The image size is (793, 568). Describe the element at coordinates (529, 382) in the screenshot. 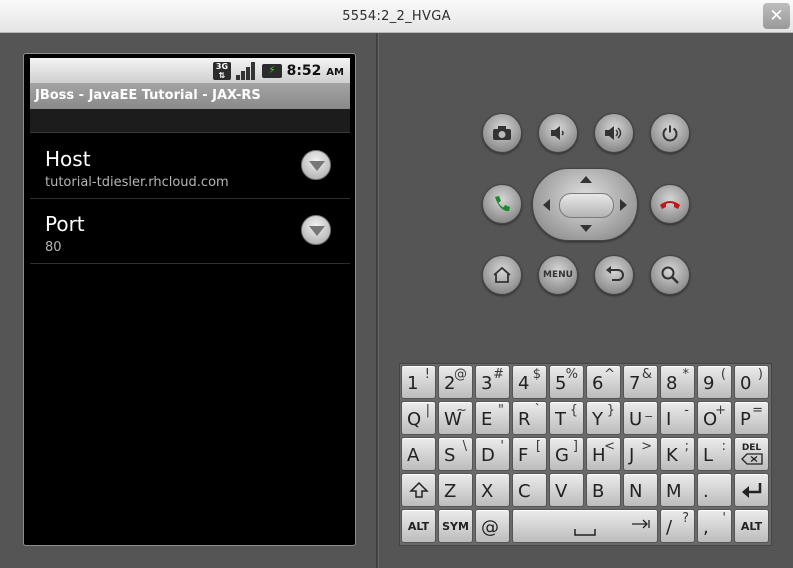

I see `key-4: 4 $` at that location.